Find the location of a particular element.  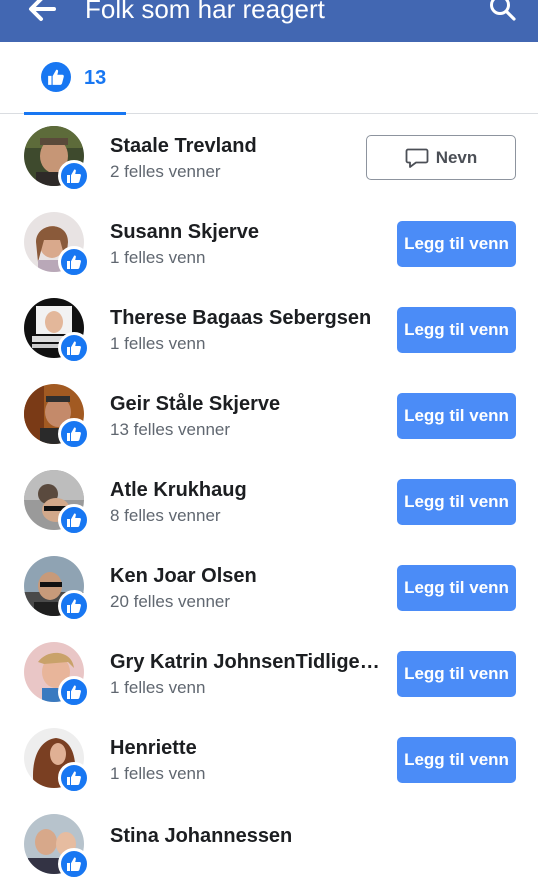

page-title: Folk som har reagert is located at coordinates (205, 12).